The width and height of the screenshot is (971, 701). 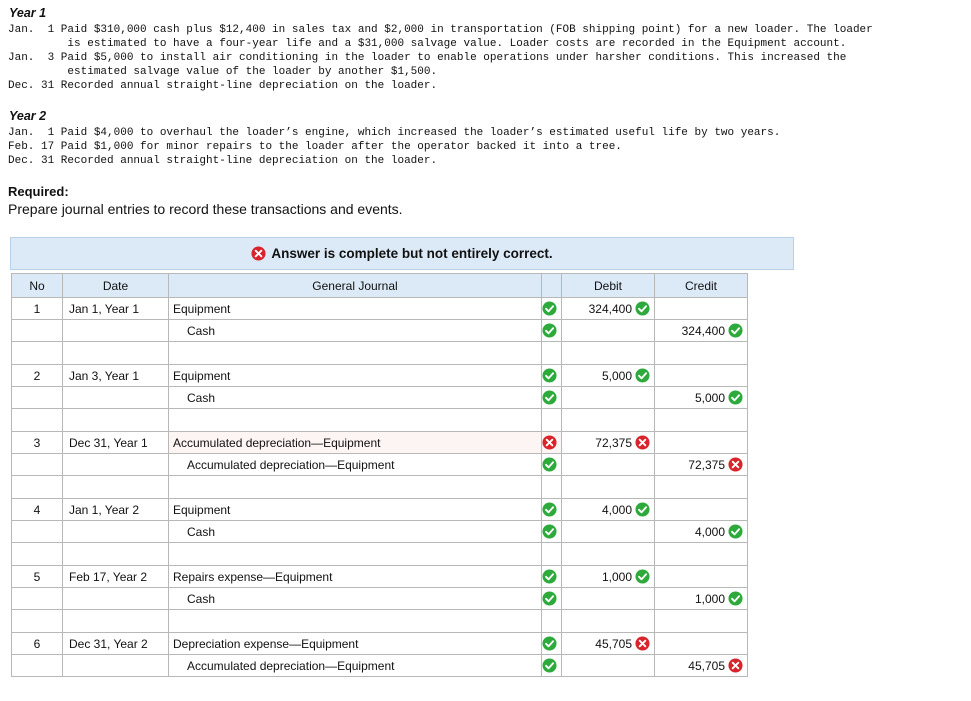 I want to click on debit-amount: 1,000, so click(x=608, y=576).